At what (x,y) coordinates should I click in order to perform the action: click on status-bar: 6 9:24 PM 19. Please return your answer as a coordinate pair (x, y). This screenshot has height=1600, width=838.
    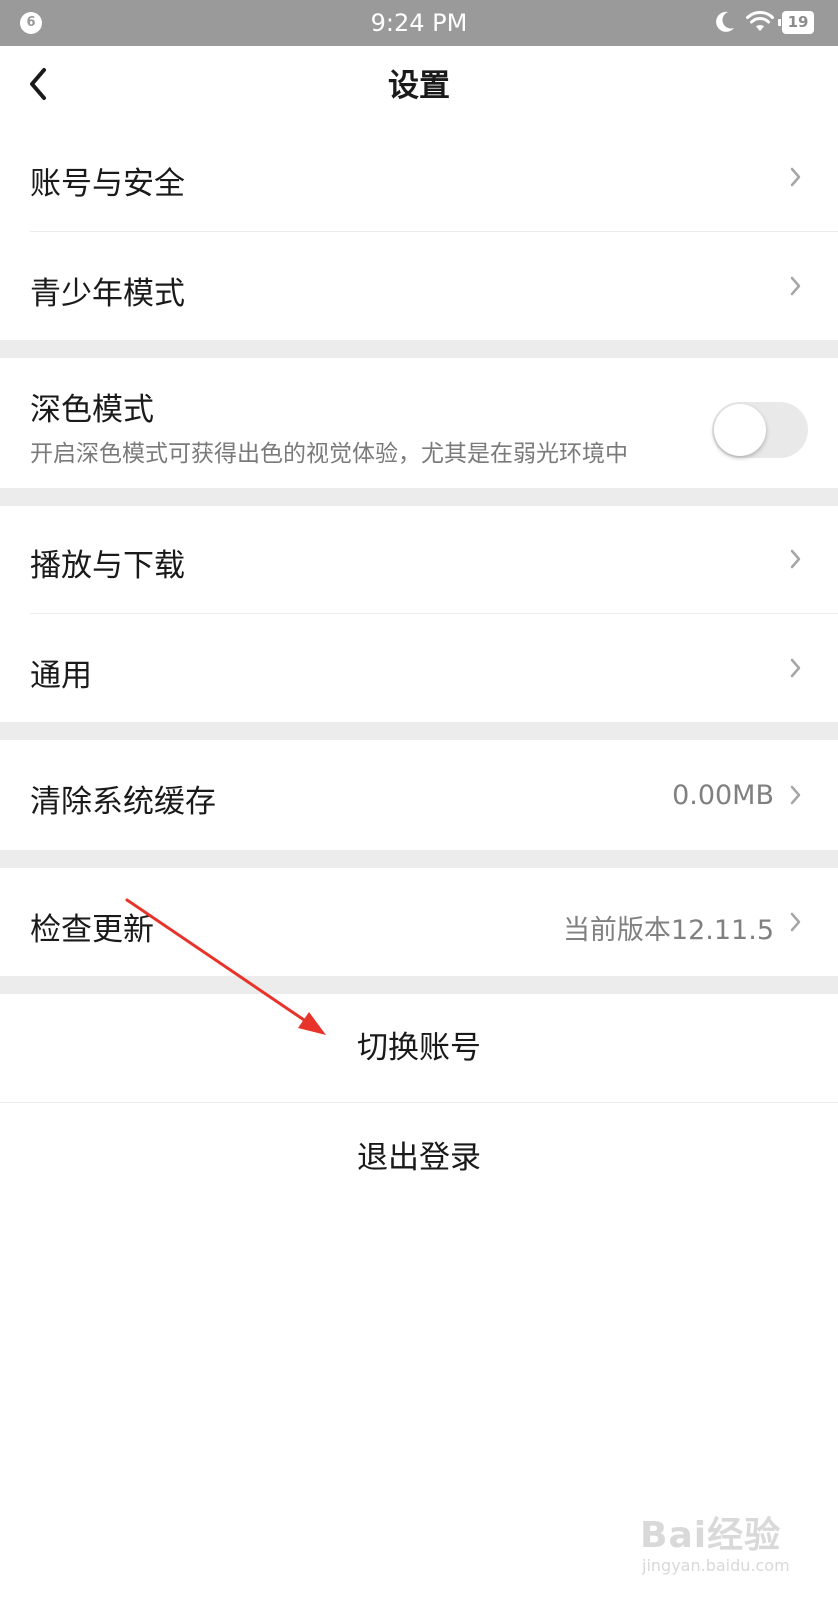
    Looking at the image, I should click on (419, 23).